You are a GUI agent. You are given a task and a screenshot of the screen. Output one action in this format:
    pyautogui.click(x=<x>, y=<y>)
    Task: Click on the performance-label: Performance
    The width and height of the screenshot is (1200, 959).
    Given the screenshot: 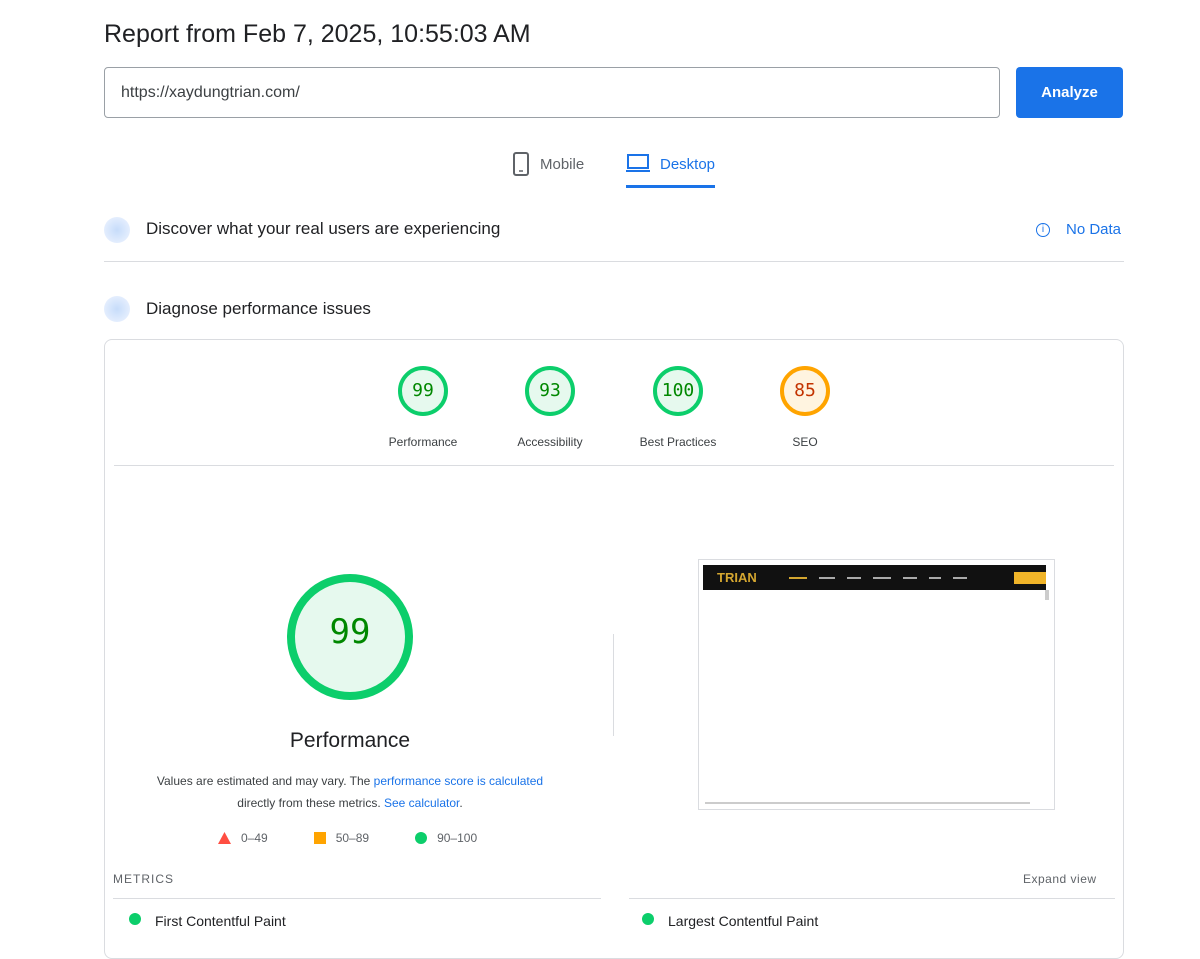 What is the action you would take?
    pyautogui.click(x=350, y=740)
    